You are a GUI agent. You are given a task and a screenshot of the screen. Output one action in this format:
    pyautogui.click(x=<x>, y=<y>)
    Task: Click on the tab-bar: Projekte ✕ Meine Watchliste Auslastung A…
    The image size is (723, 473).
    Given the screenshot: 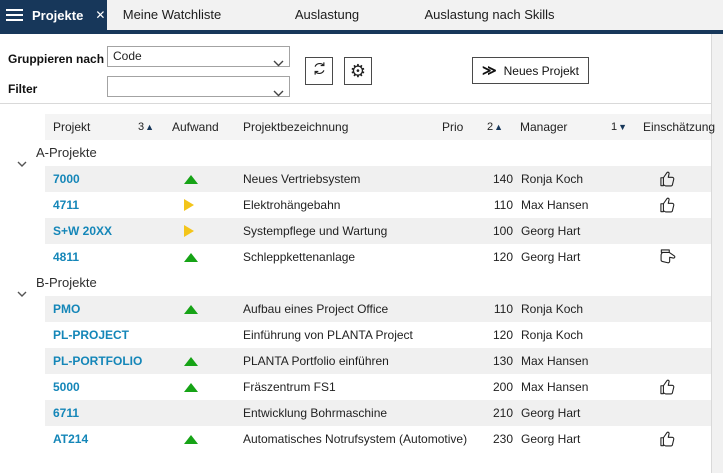 What is the action you would take?
    pyautogui.click(x=361, y=17)
    